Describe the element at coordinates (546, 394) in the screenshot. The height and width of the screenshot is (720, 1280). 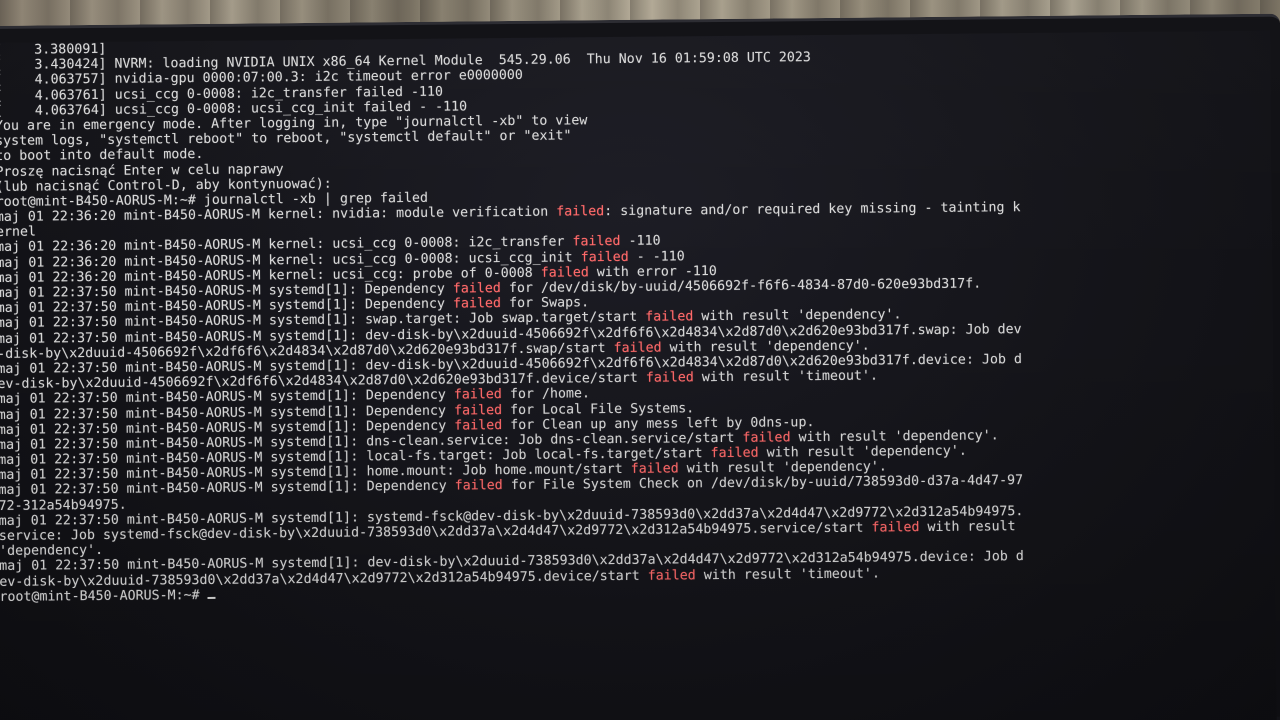
I see `terminal-text: for /home.` at that location.